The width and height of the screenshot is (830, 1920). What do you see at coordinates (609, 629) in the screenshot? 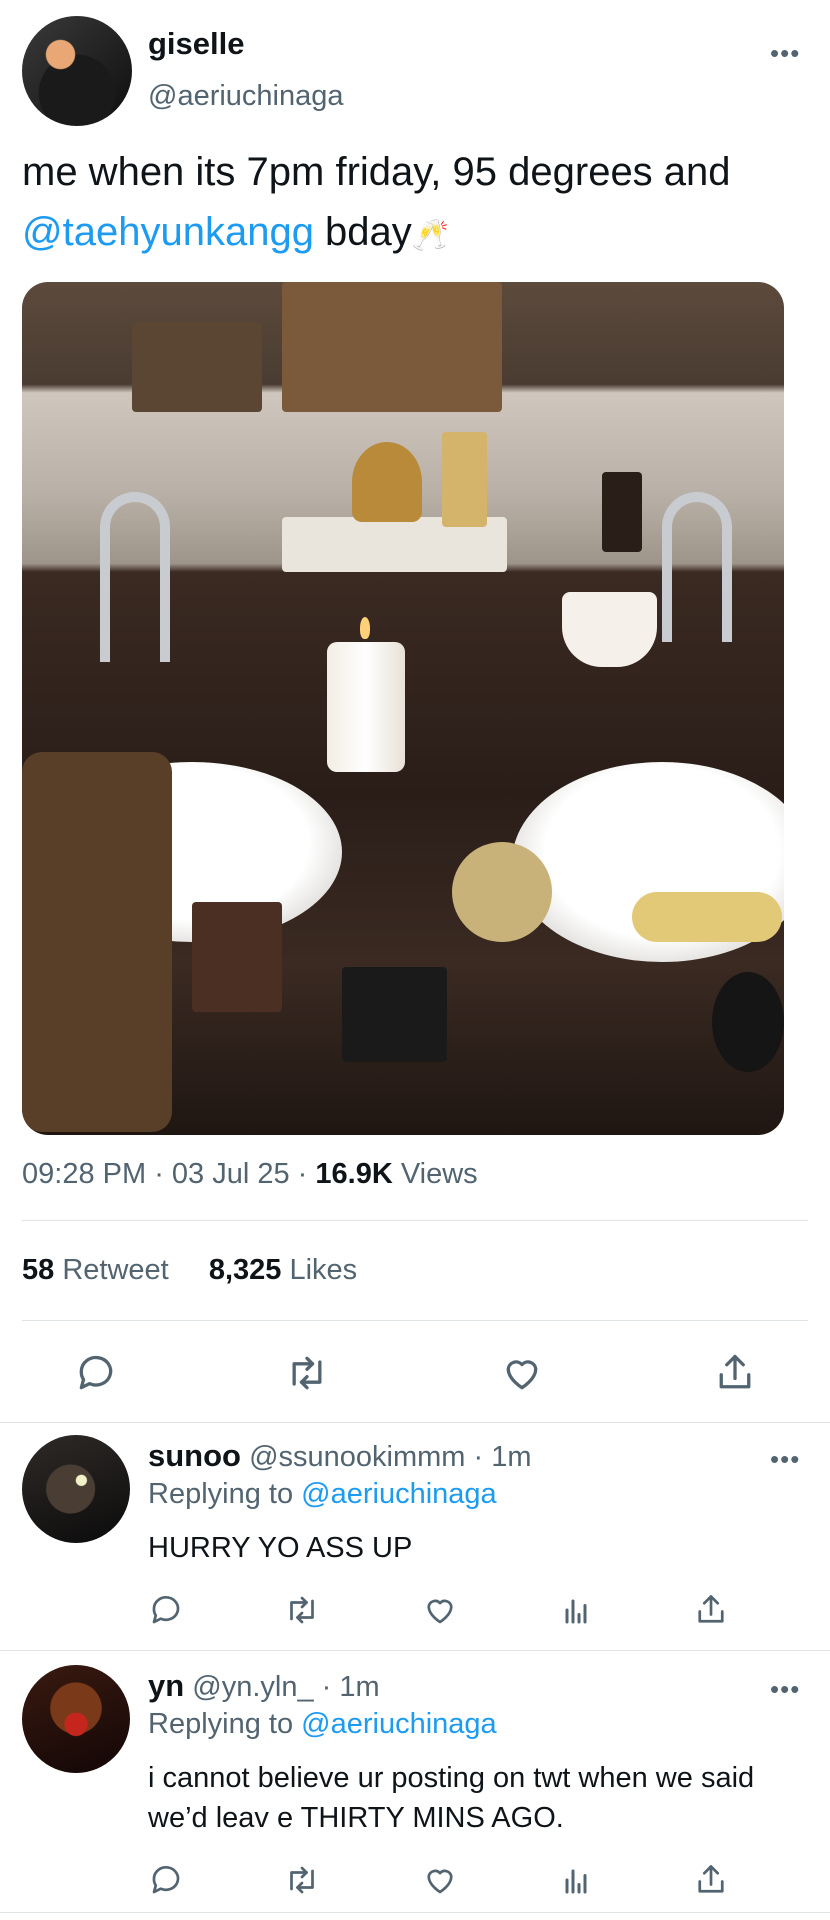
I see `photo-coffee-cup` at bounding box center [609, 629].